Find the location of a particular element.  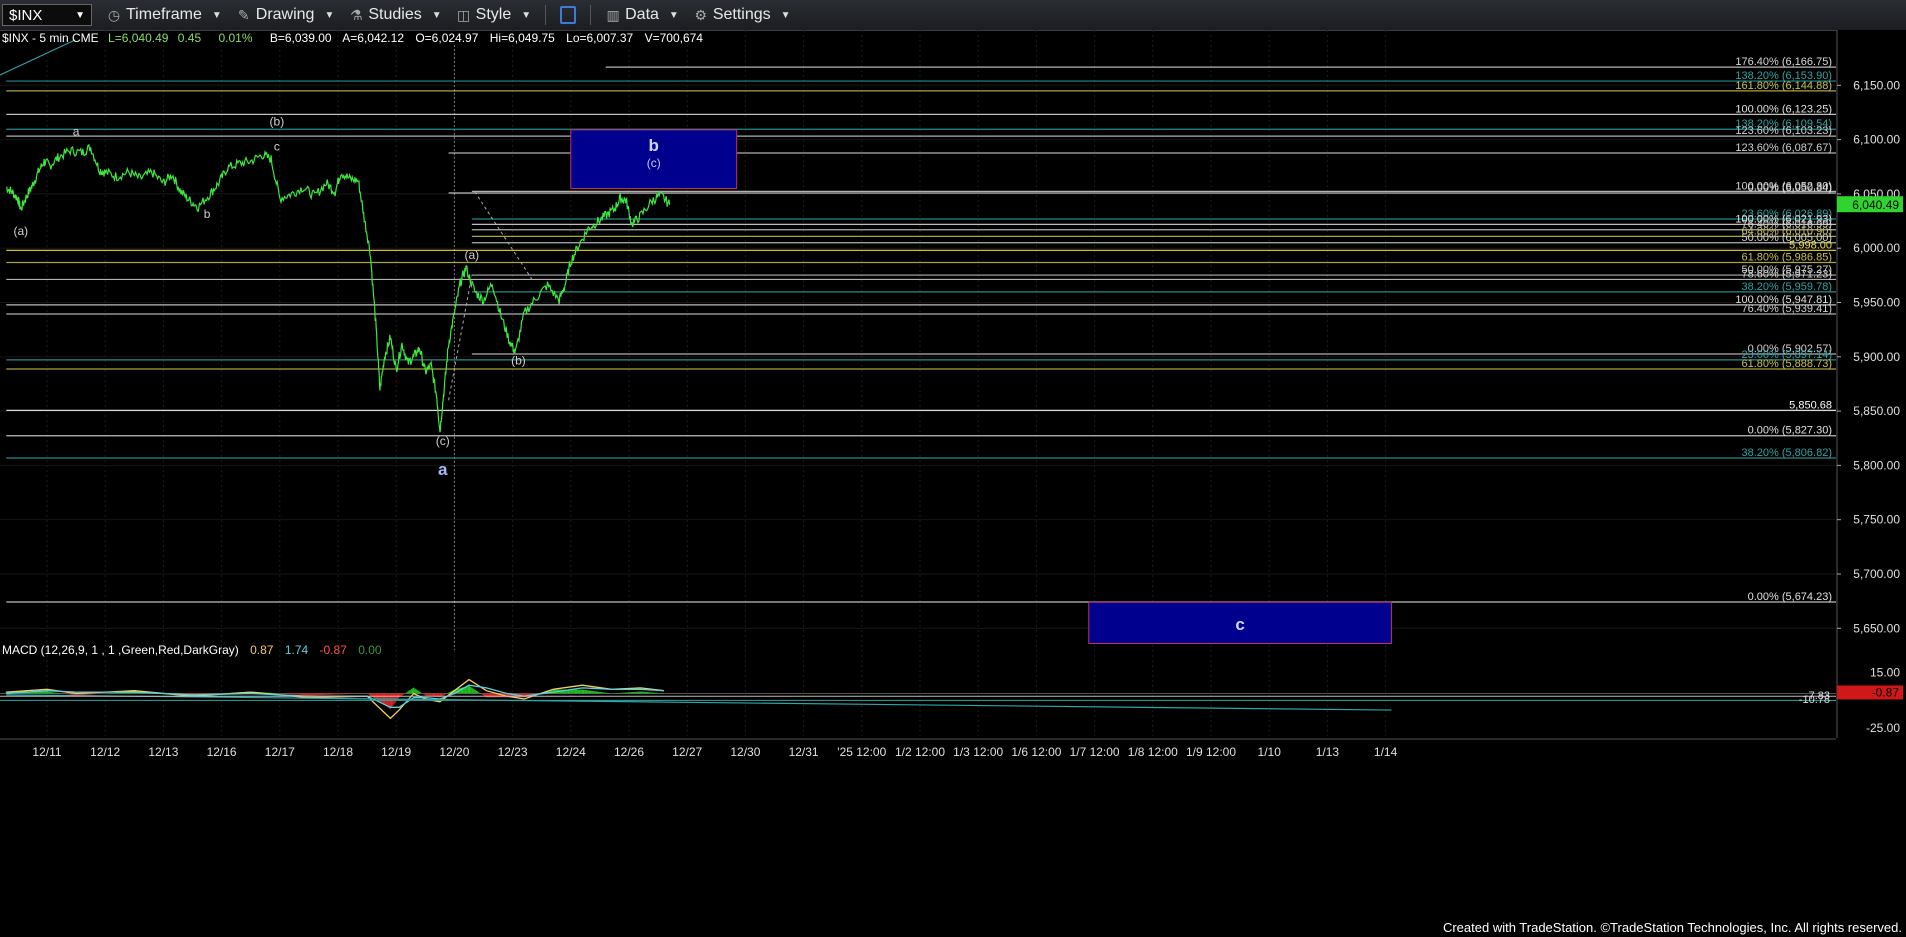

timeframe-label: Timeframe is located at coordinates (164, 14).